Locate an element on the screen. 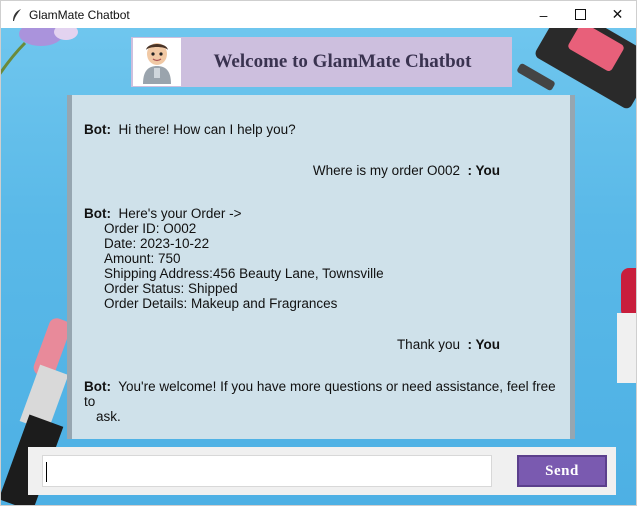  text-caret is located at coordinates (46, 472).